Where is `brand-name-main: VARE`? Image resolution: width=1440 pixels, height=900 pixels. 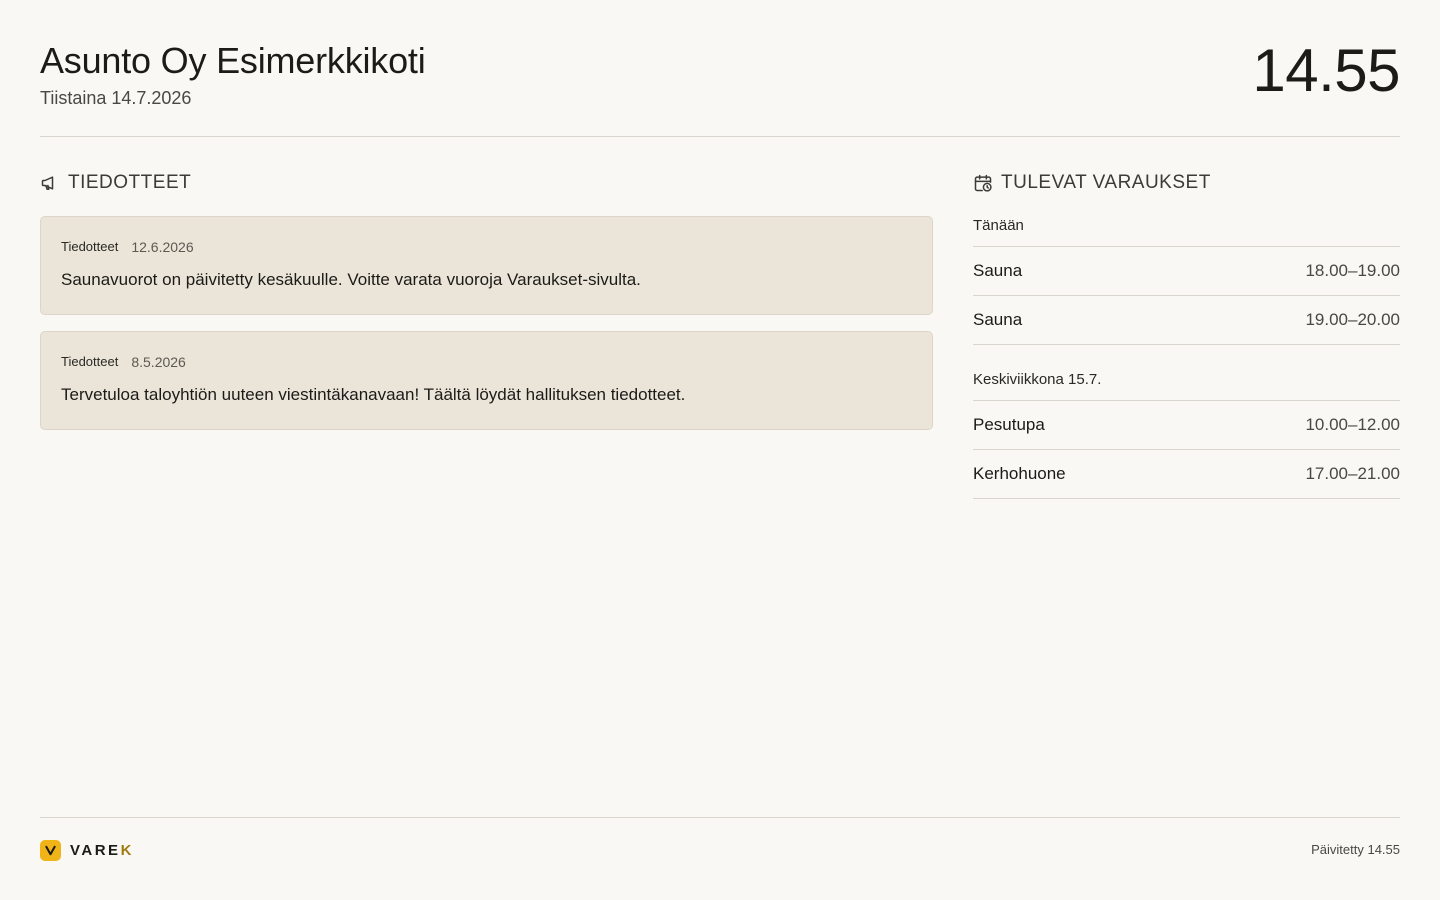 brand-name-main: VARE is located at coordinates (95, 850).